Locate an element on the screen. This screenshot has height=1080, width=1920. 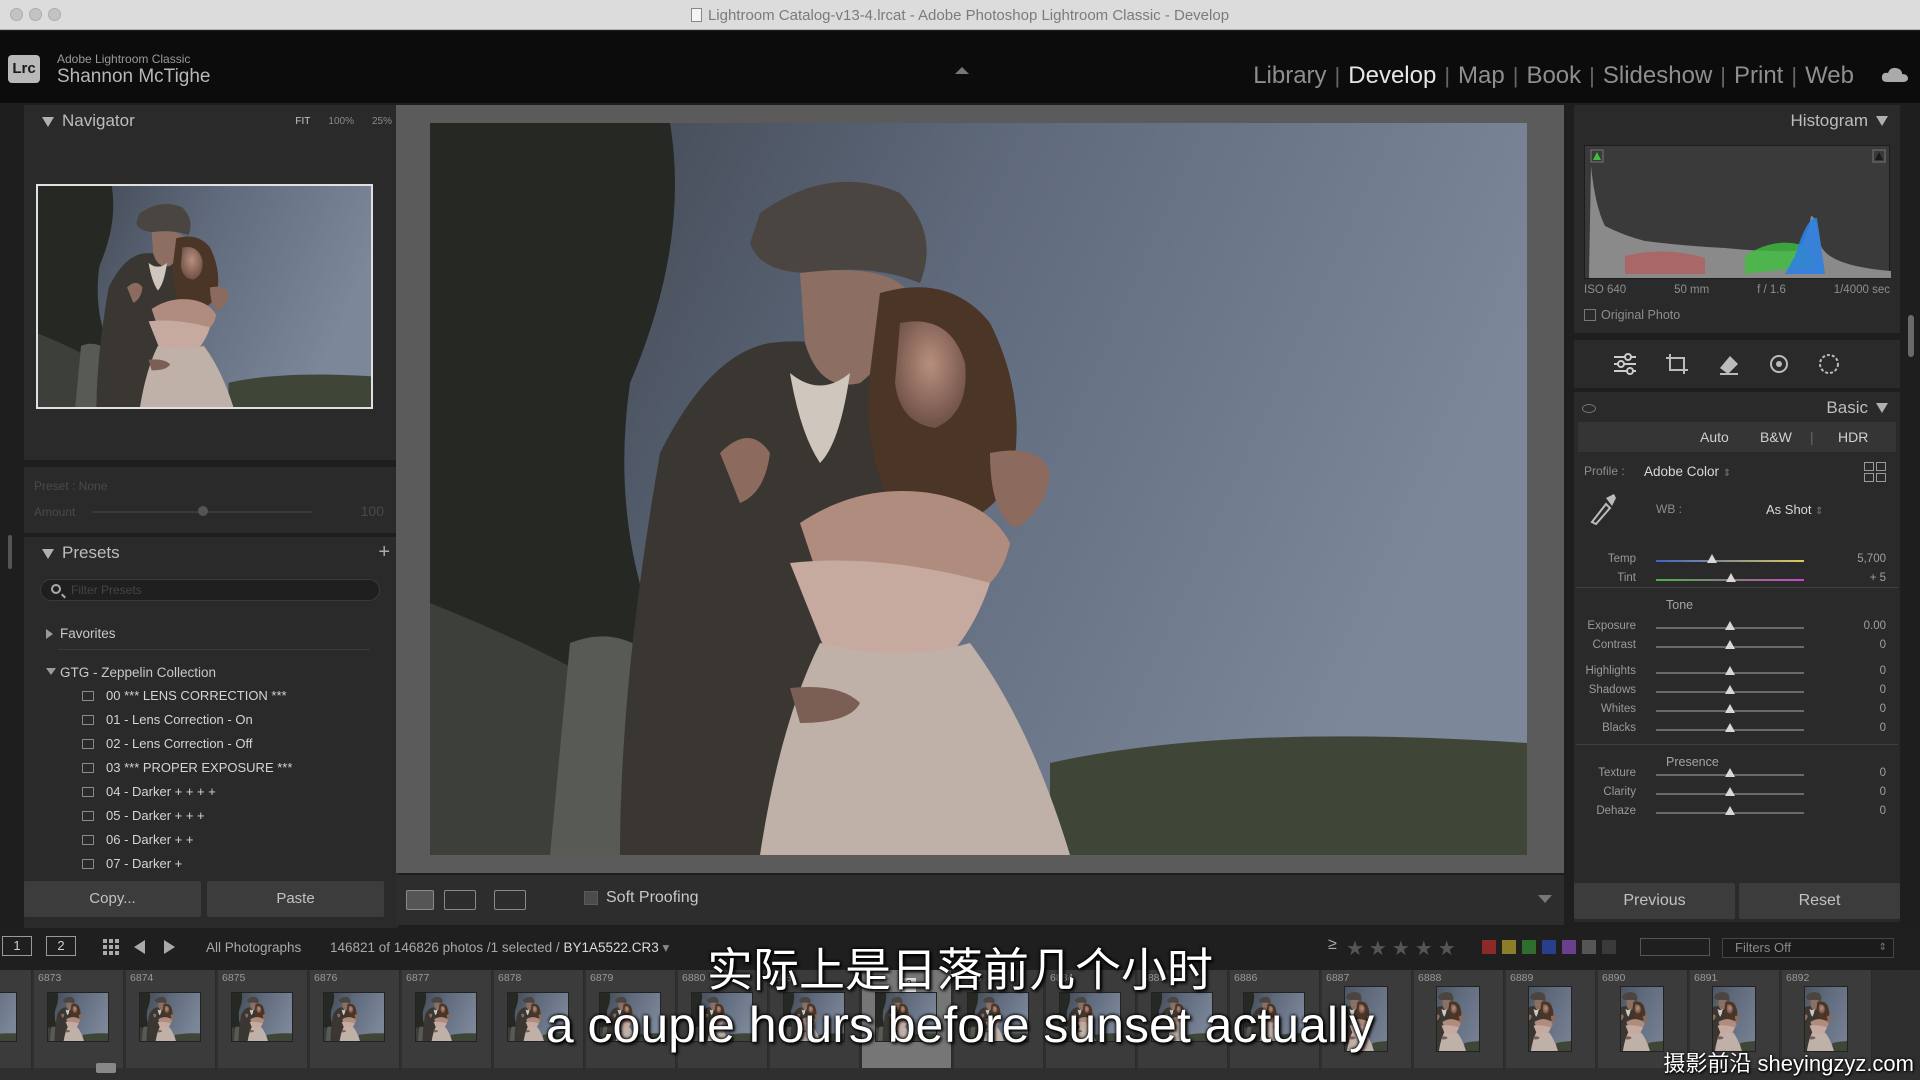
module-web: Web is located at coordinates (1829, 76).